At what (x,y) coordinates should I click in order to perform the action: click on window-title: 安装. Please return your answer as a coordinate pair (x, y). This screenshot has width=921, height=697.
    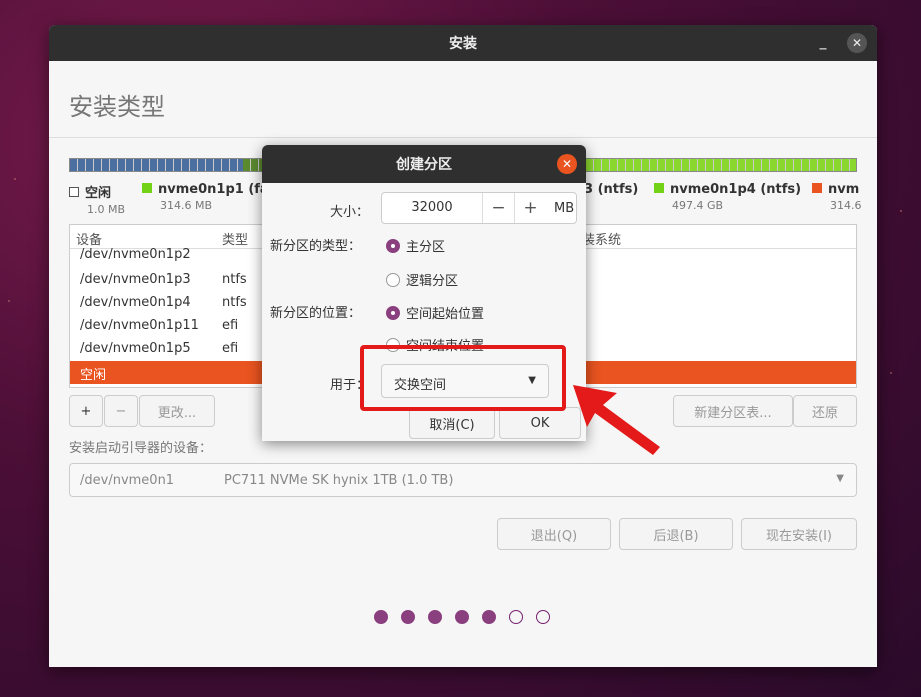
    Looking at the image, I should click on (463, 44).